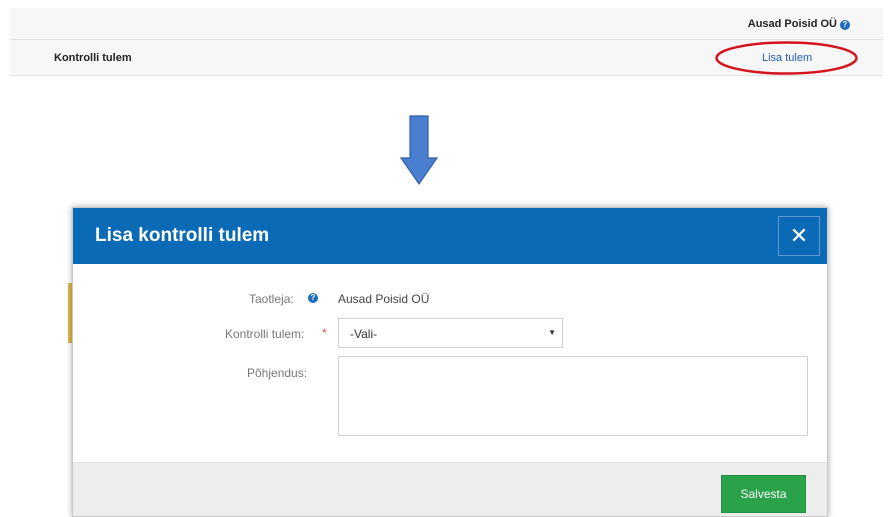  What do you see at coordinates (786, 58) in the screenshot?
I see `highlight-ellipse` at bounding box center [786, 58].